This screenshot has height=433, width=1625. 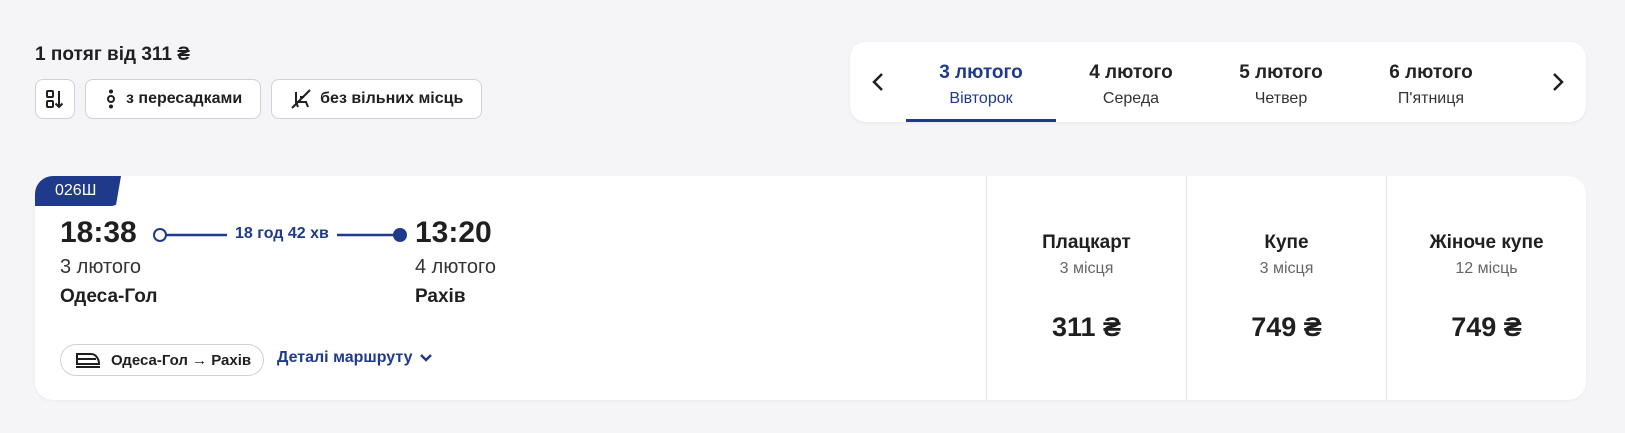 I want to click on departure-date: 3 лютого, so click(x=100, y=267).